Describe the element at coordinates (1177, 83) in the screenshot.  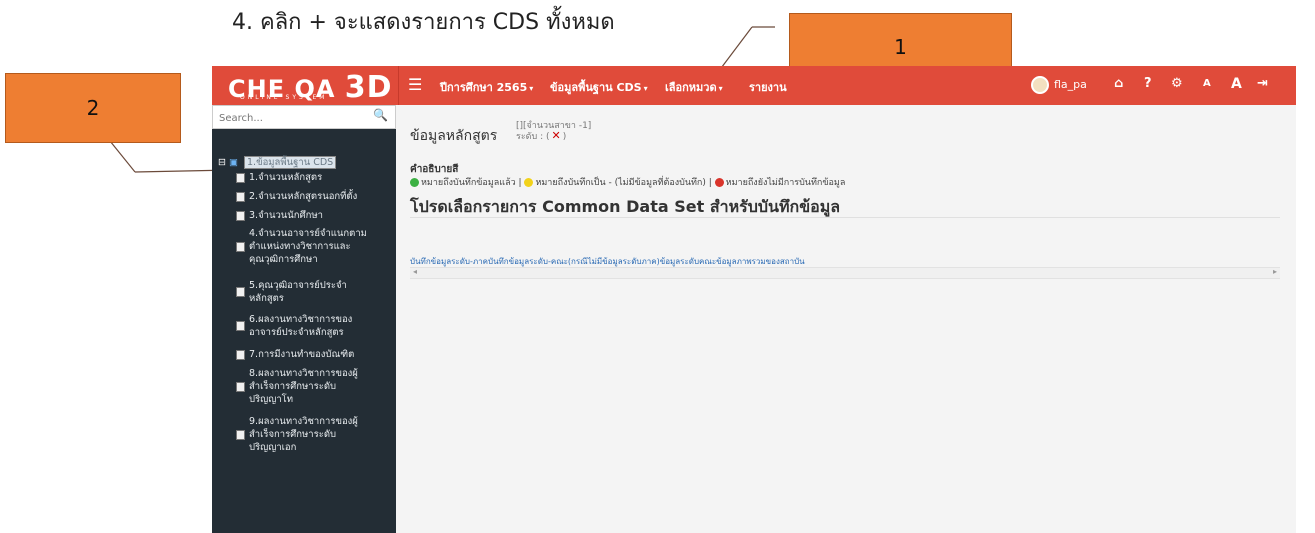
I see `settings-icon: ⚙` at that location.